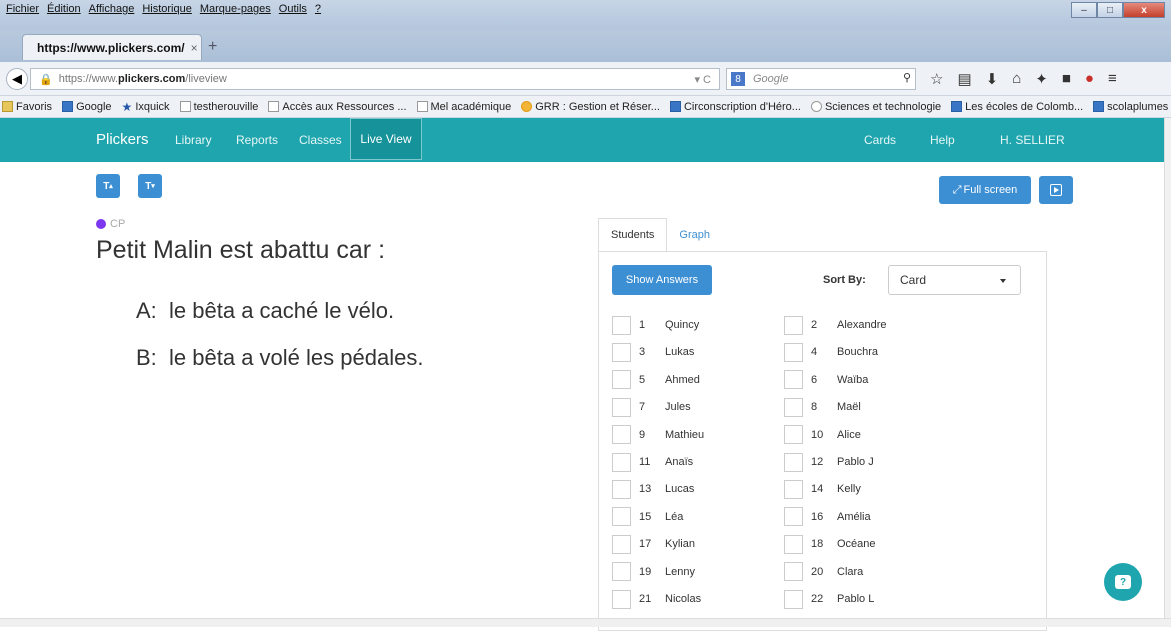  What do you see at coordinates (386, 139) in the screenshot?
I see `nav-live-view: Live View` at bounding box center [386, 139].